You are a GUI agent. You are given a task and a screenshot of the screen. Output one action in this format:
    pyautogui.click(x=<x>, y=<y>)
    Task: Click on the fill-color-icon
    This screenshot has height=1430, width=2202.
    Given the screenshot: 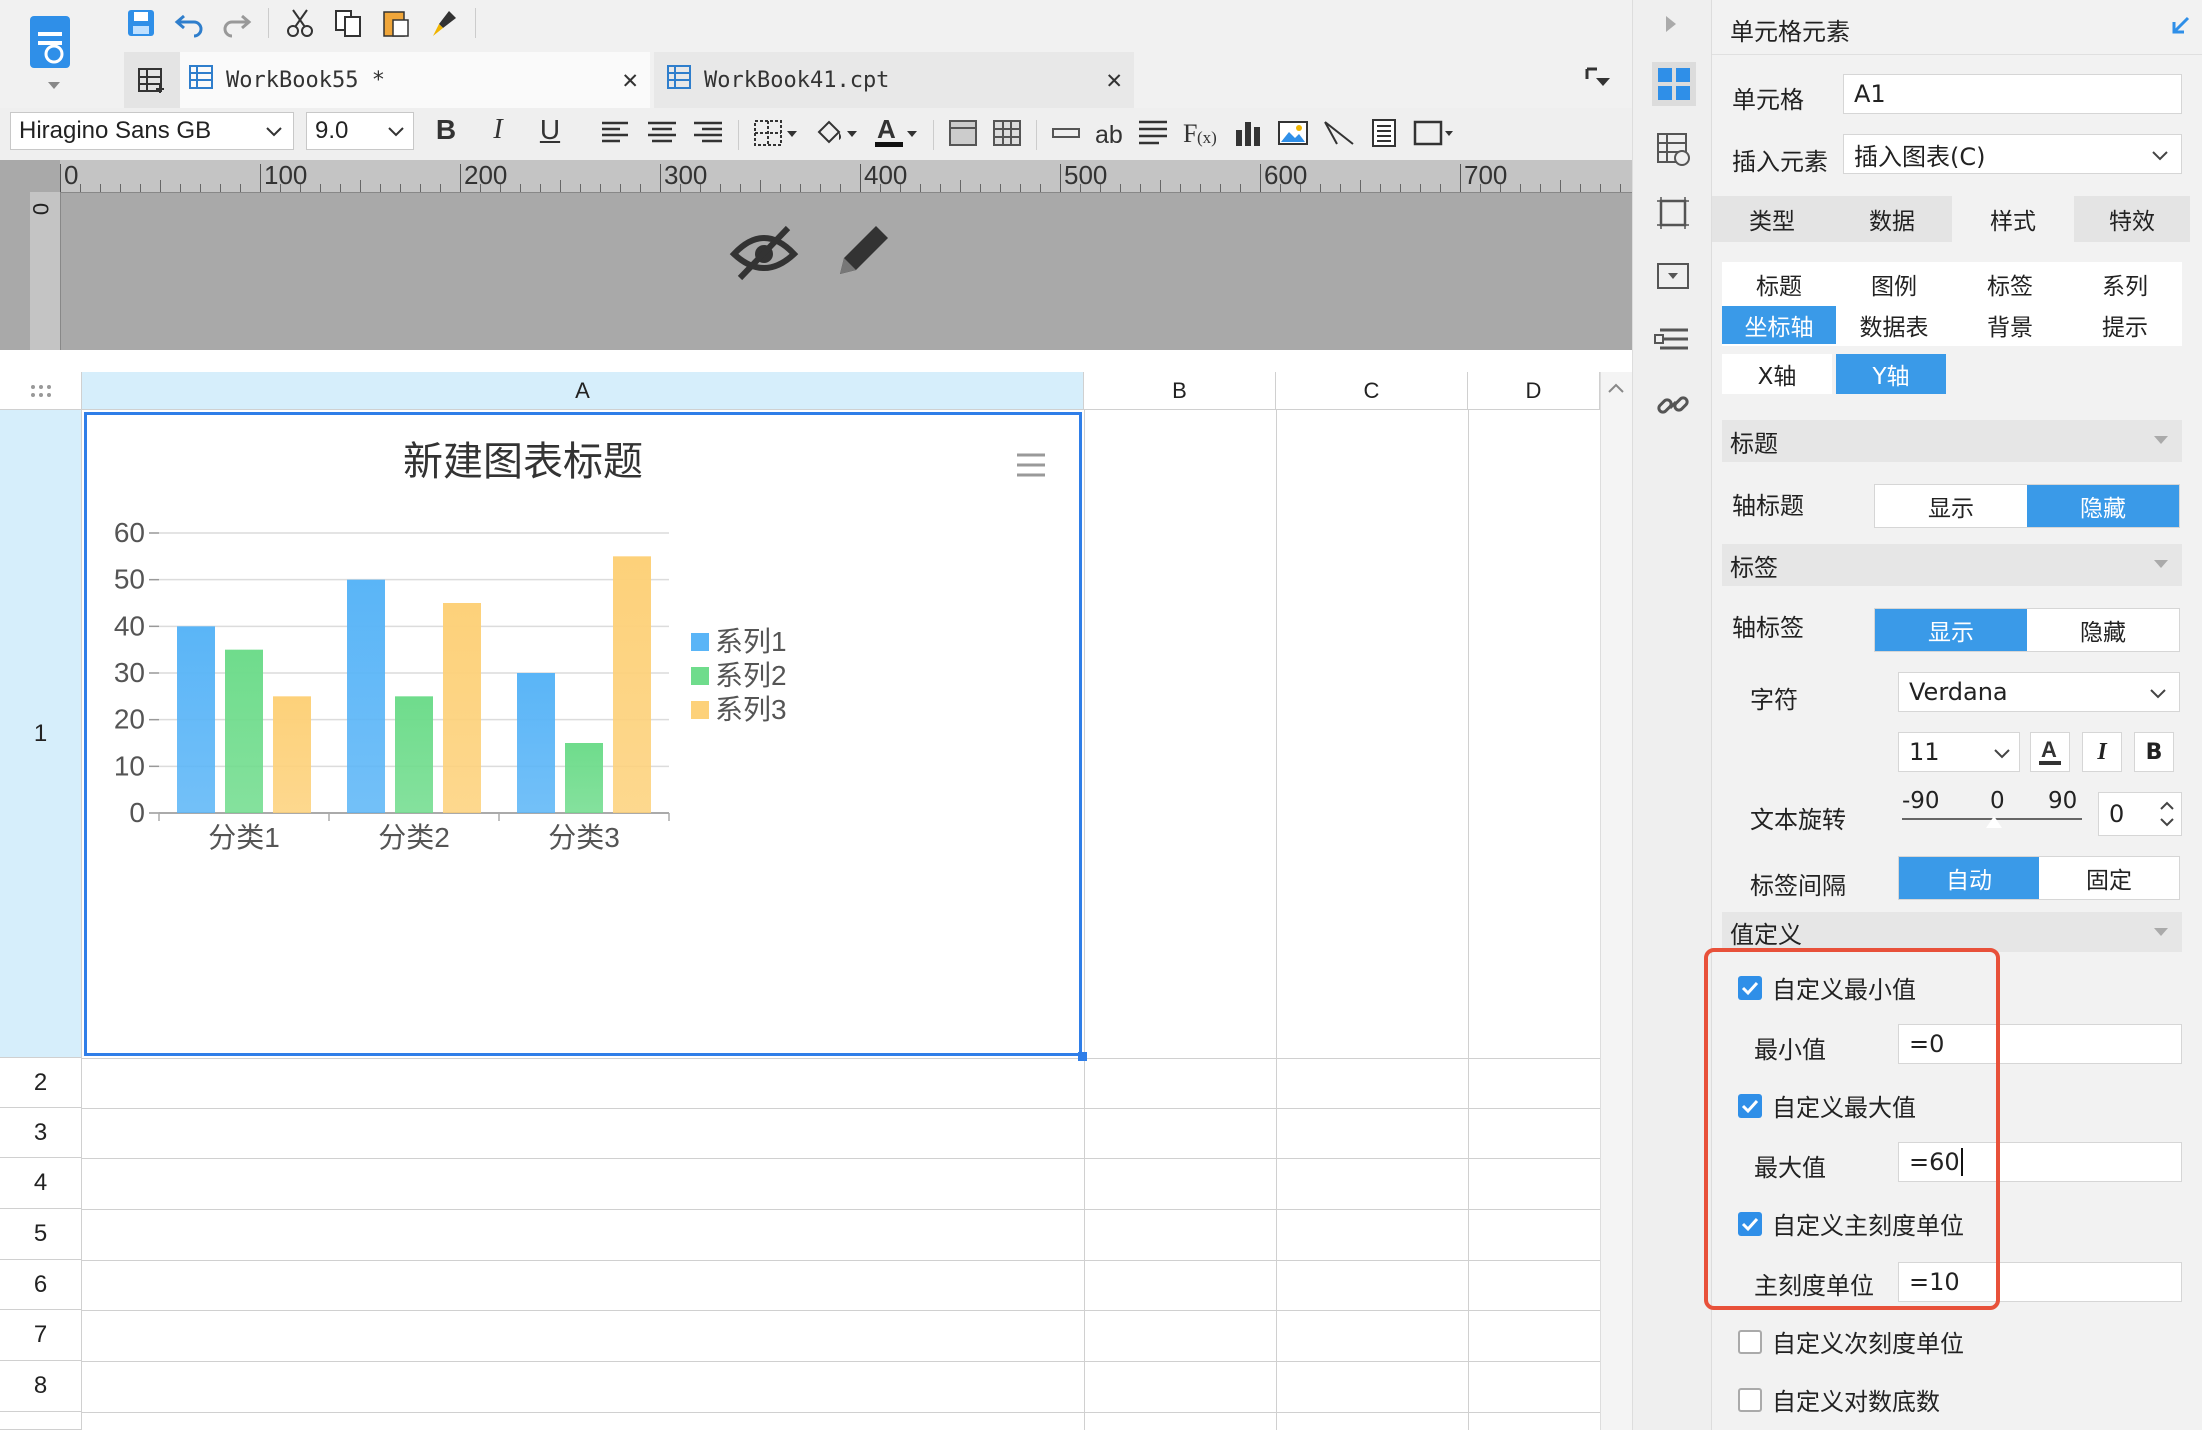 What is the action you would take?
    pyautogui.click(x=836, y=135)
    